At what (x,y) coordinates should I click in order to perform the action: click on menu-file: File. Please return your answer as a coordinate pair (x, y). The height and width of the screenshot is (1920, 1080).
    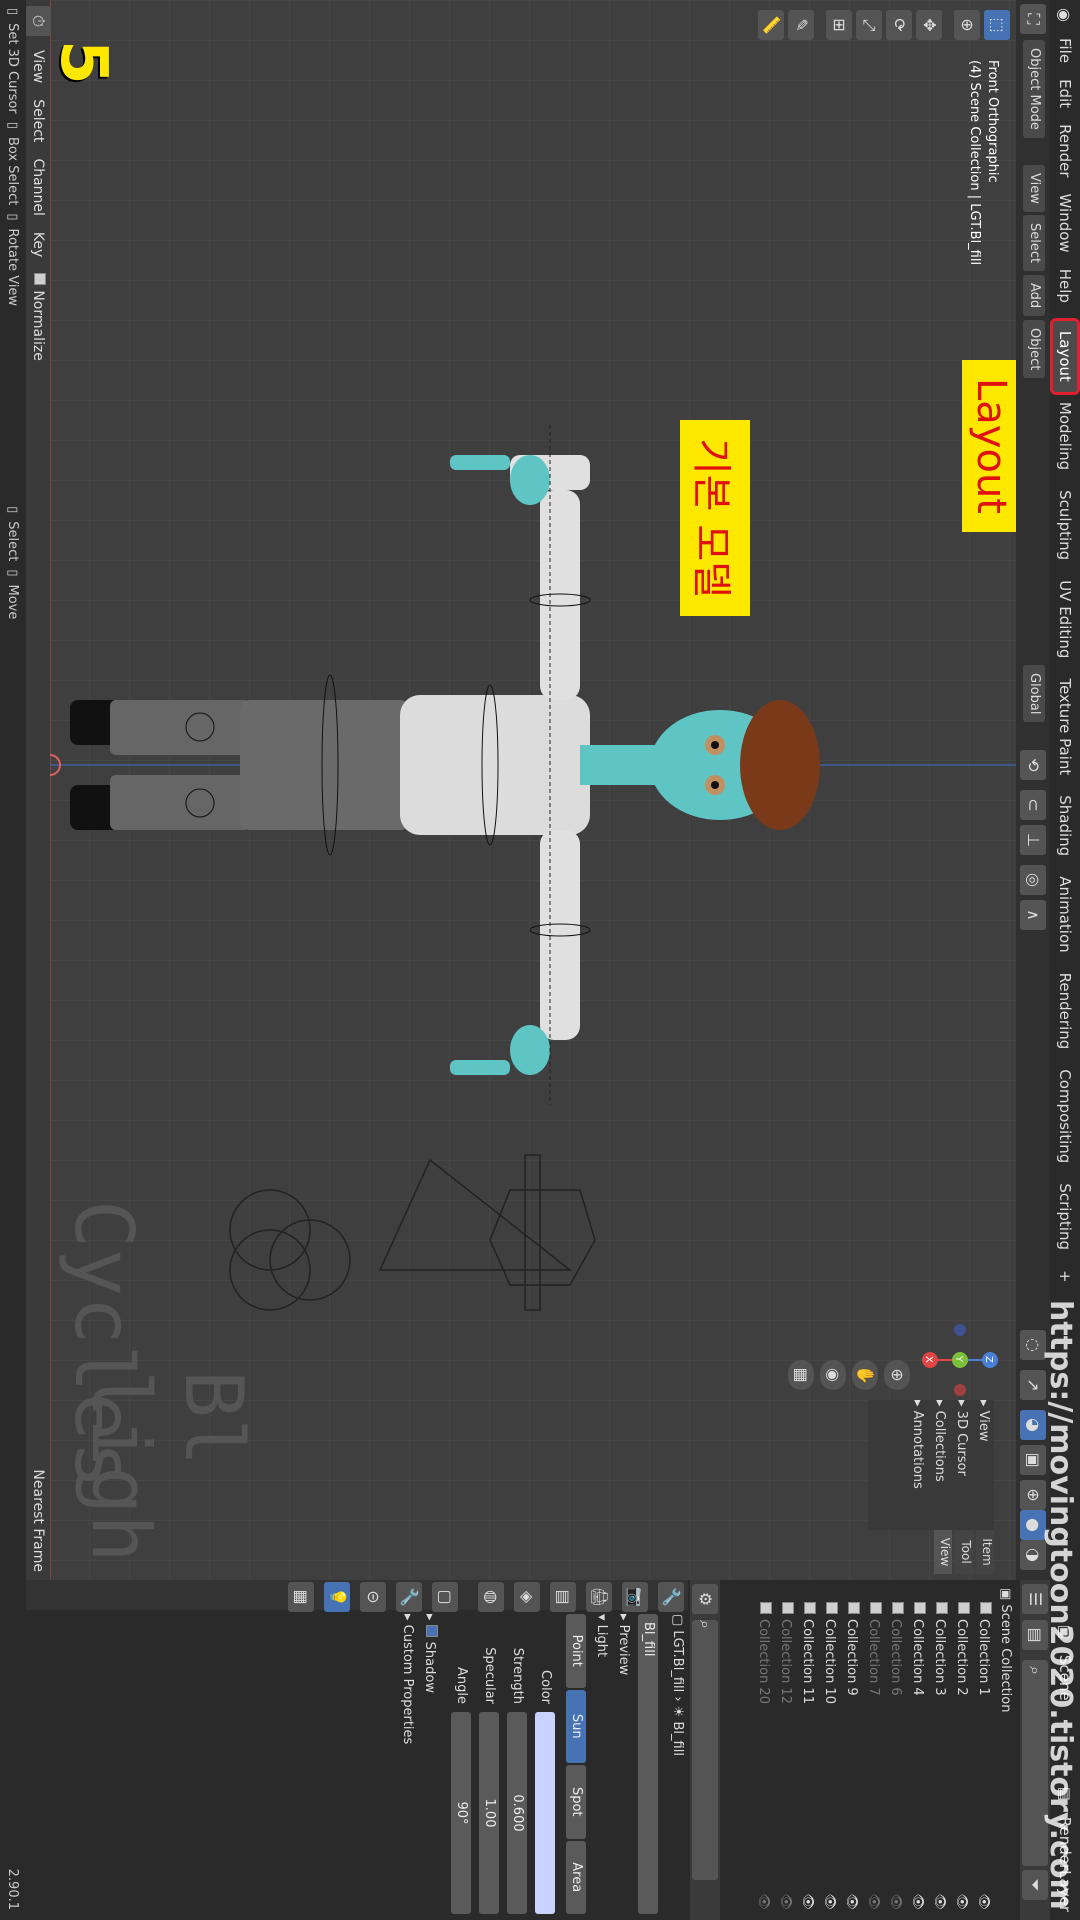
    Looking at the image, I should click on (1065, 50).